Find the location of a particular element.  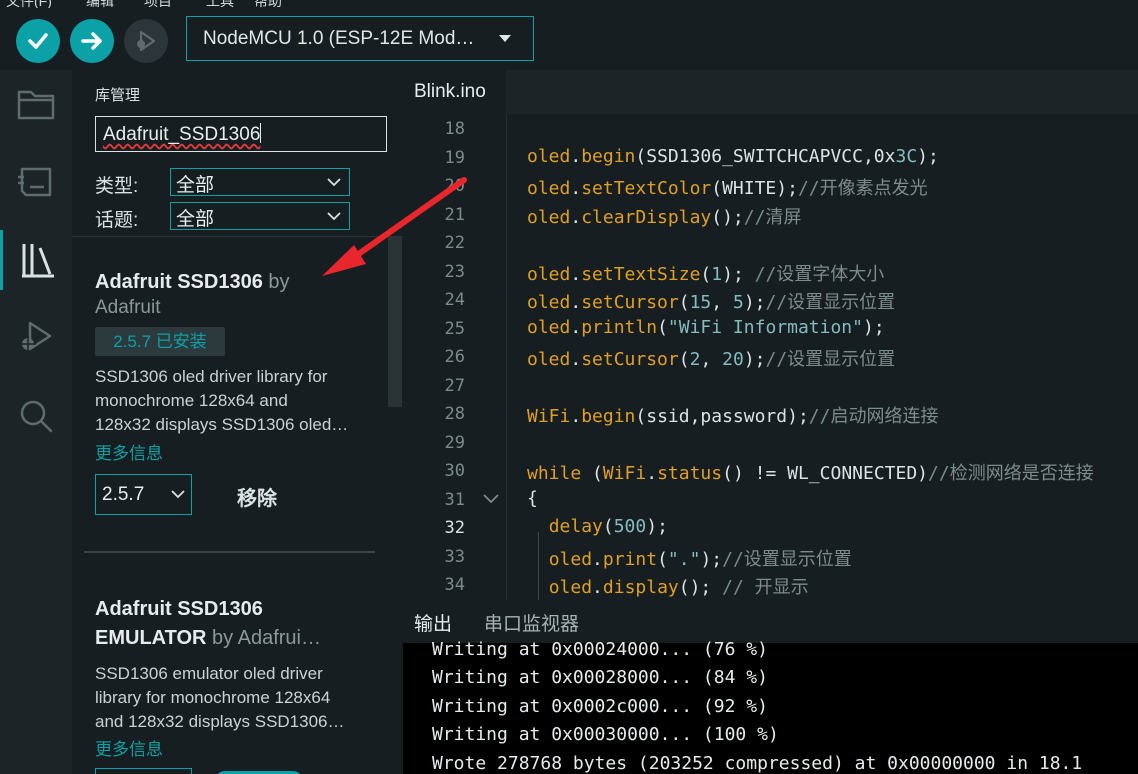

boards-manager-button is located at coordinates (36, 182).